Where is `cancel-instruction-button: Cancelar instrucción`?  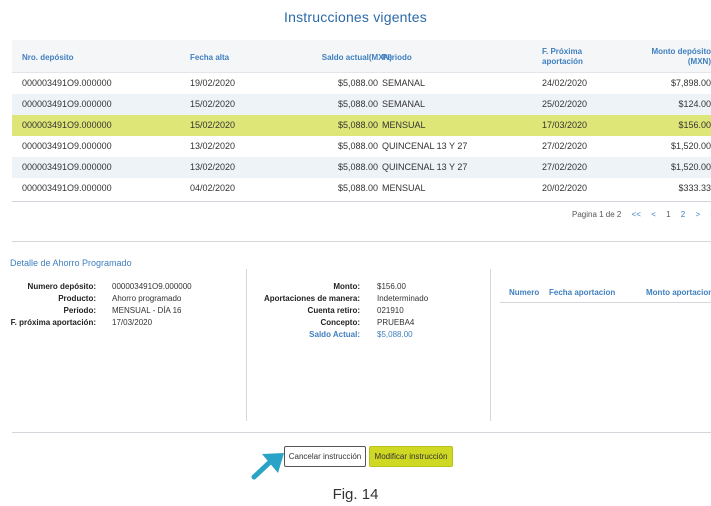 cancel-instruction-button: Cancelar instrucción is located at coordinates (325, 456).